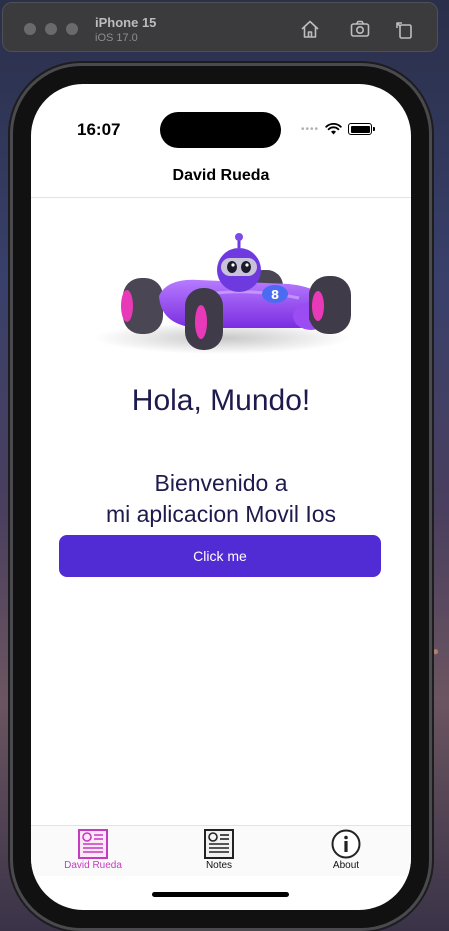 This screenshot has width=449, height=931. Describe the element at coordinates (221, 197) in the screenshot. I see `nav-divider` at that location.